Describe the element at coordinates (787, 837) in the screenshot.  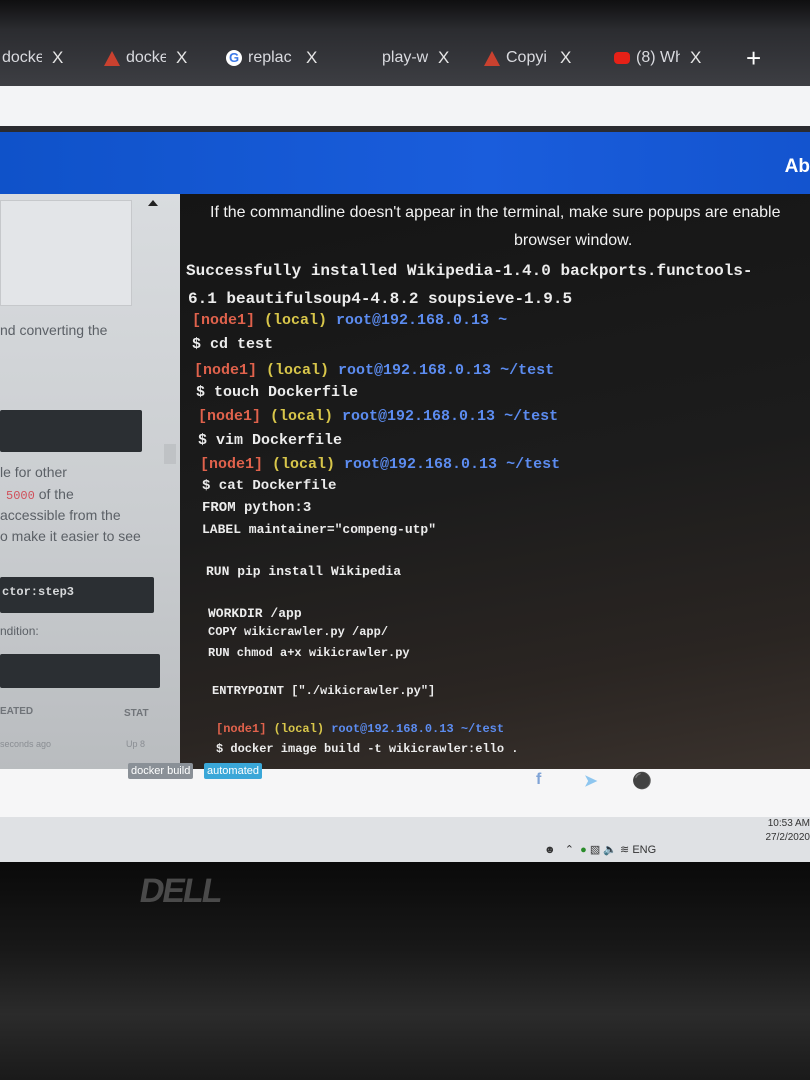
I see `clock-date: 27/2/2020` at that location.